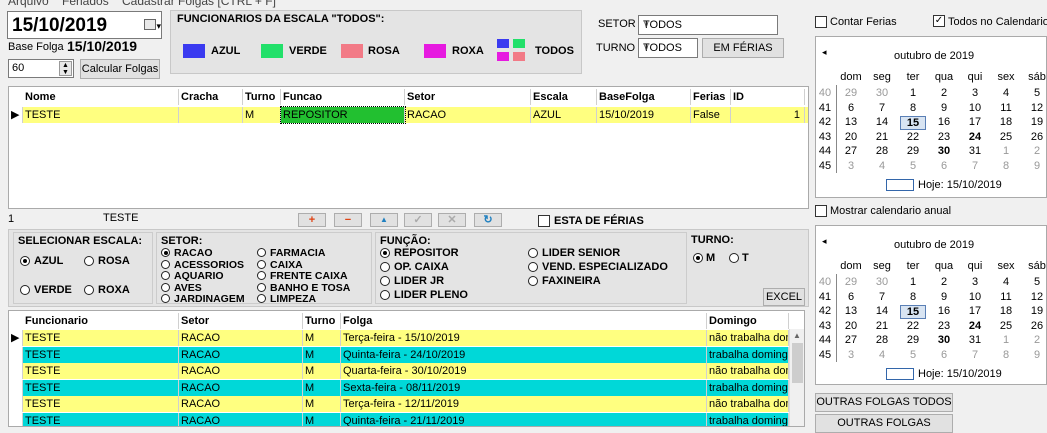 This screenshot has width=1047, height=433. What do you see at coordinates (120, 69) in the screenshot?
I see `calcular-folgas-button: Calcular Folgas` at bounding box center [120, 69].